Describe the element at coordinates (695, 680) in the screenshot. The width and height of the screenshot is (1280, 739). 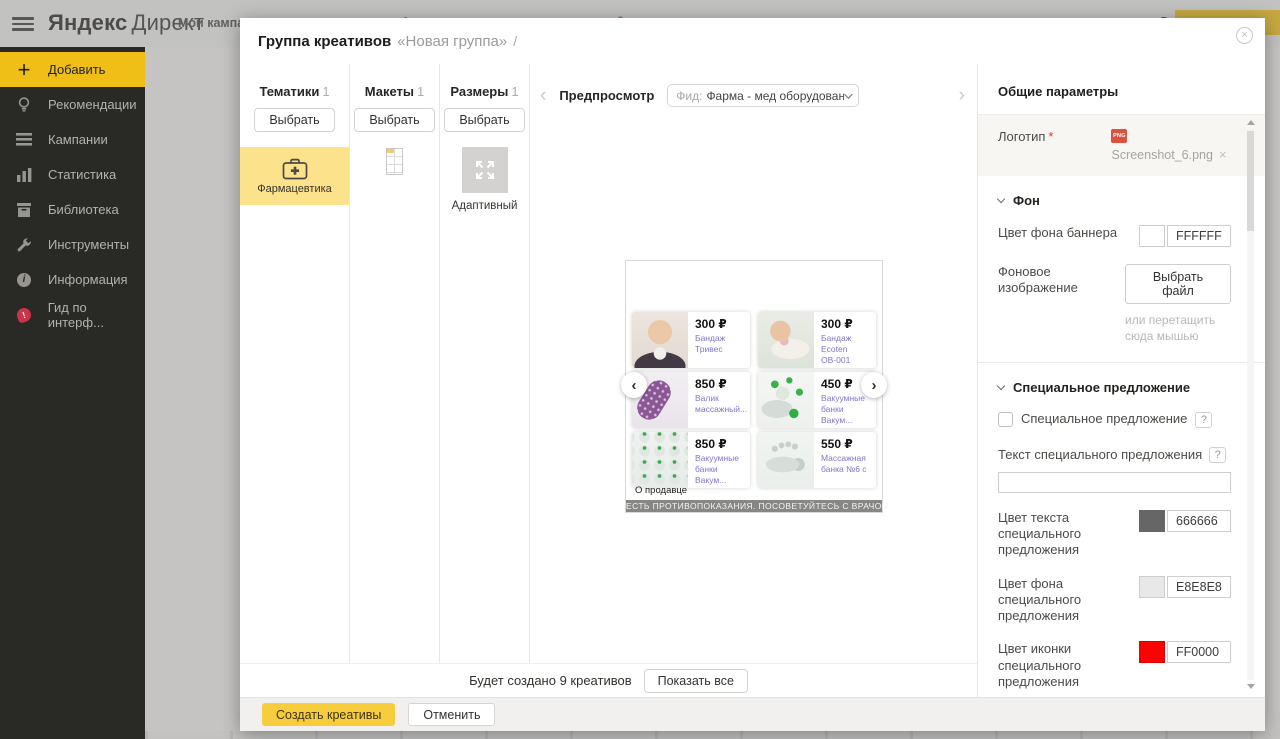
I see `show-all-button: Показать все` at that location.